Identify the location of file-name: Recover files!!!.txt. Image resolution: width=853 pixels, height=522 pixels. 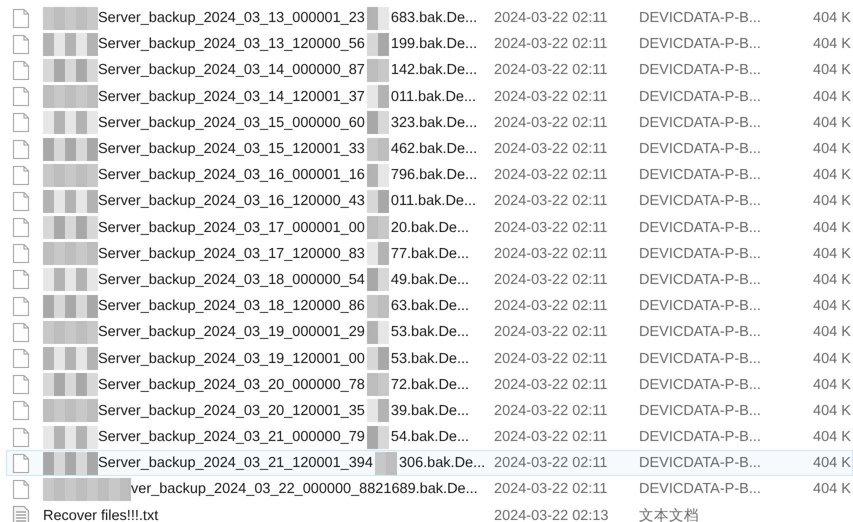
(100, 515).